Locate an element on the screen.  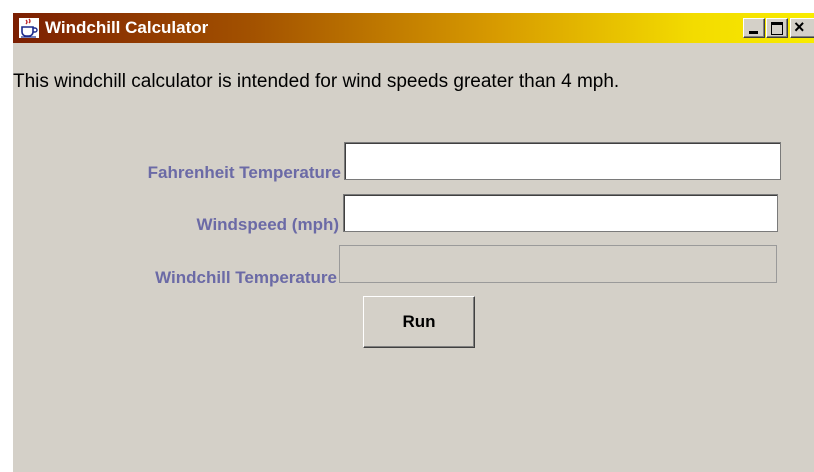
windspeed-input is located at coordinates (560, 213).